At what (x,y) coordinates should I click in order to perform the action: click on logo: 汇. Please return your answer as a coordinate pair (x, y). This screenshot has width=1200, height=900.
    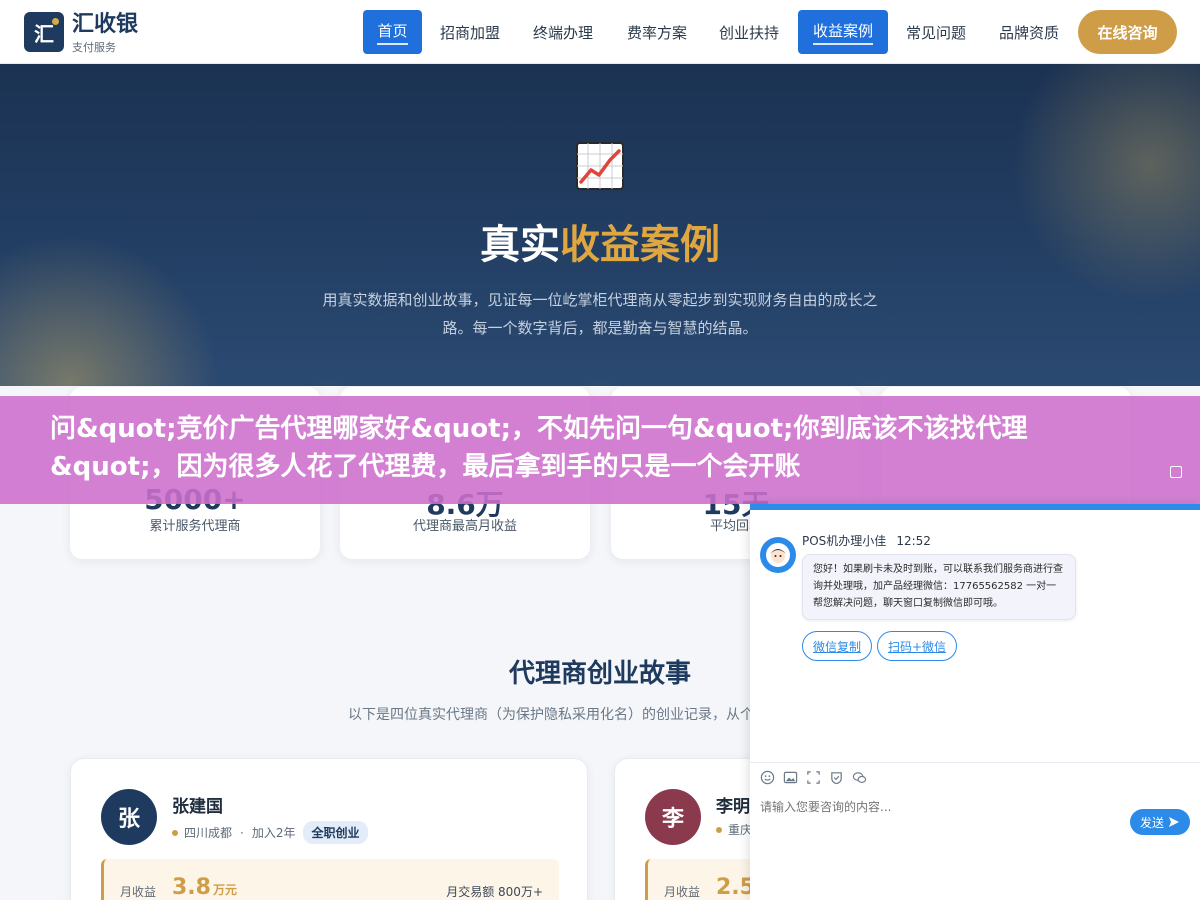
    Looking at the image, I should click on (44, 32).